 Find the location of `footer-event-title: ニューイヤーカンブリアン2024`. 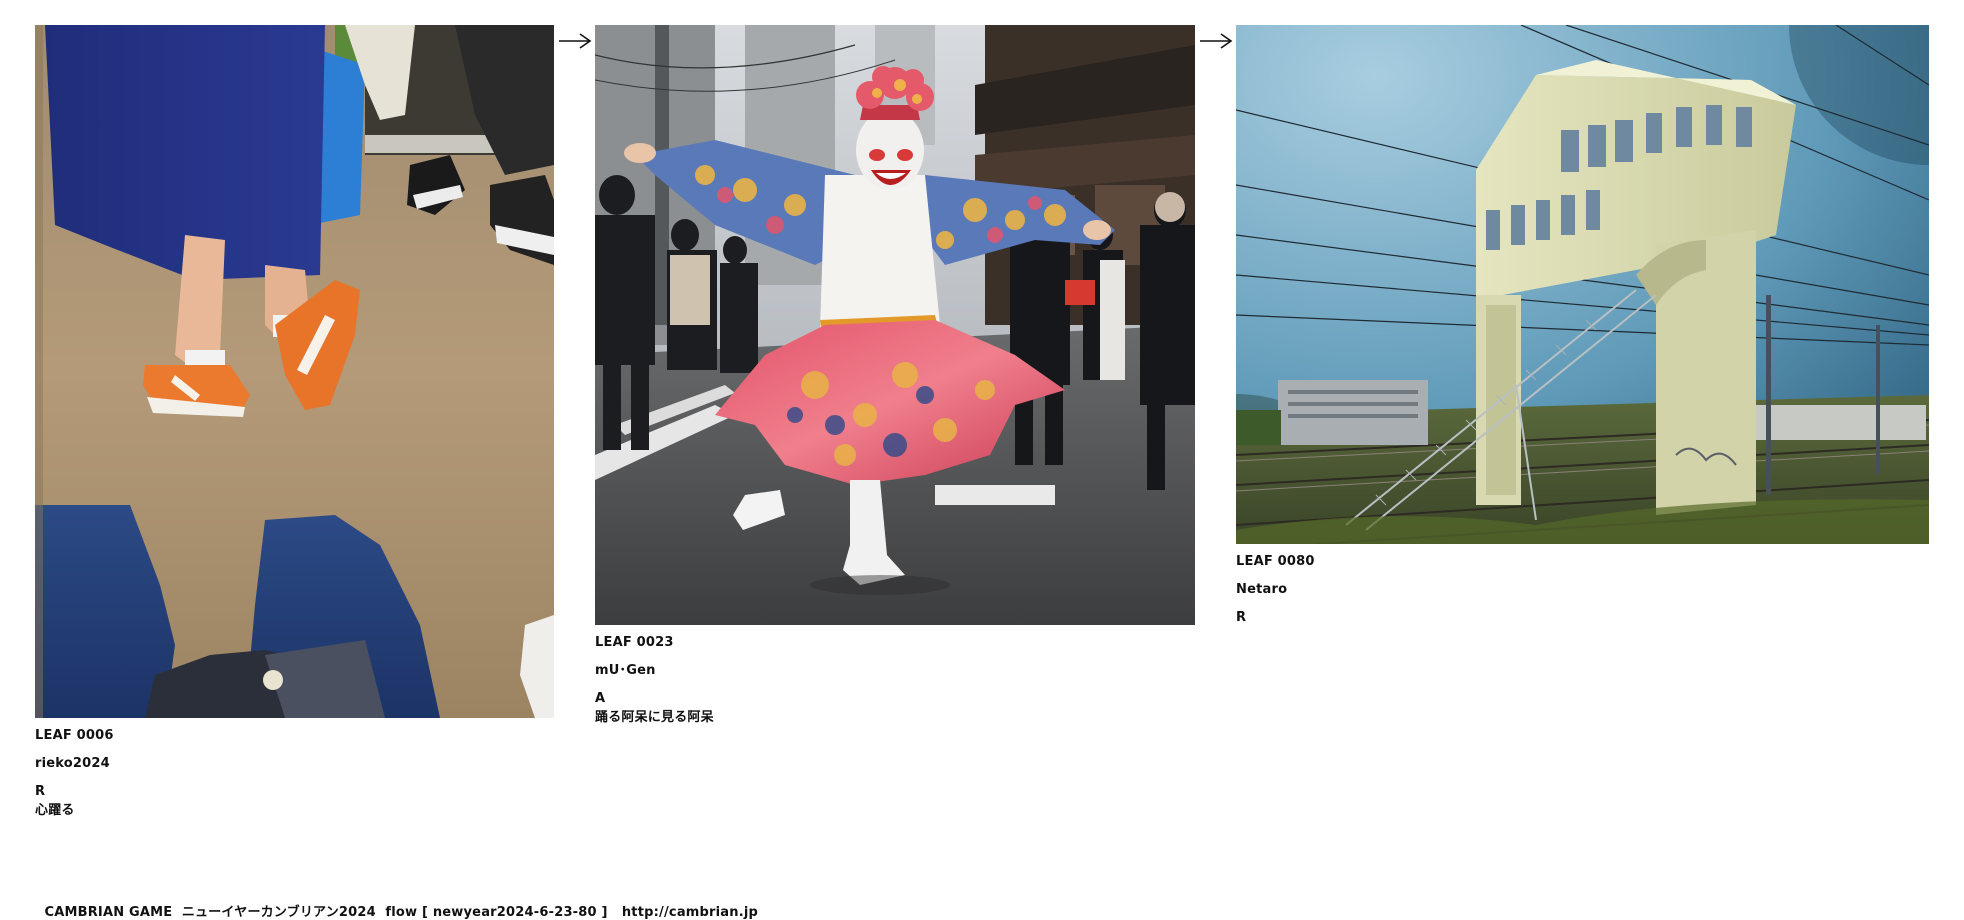

footer-event-title: ニューイヤーカンブリアン2024 is located at coordinates (278, 912).